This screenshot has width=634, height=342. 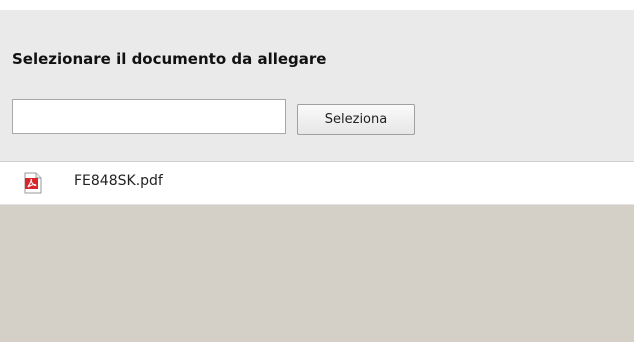 What do you see at coordinates (149, 116) in the screenshot?
I see `file-path-input` at bounding box center [149, 116].